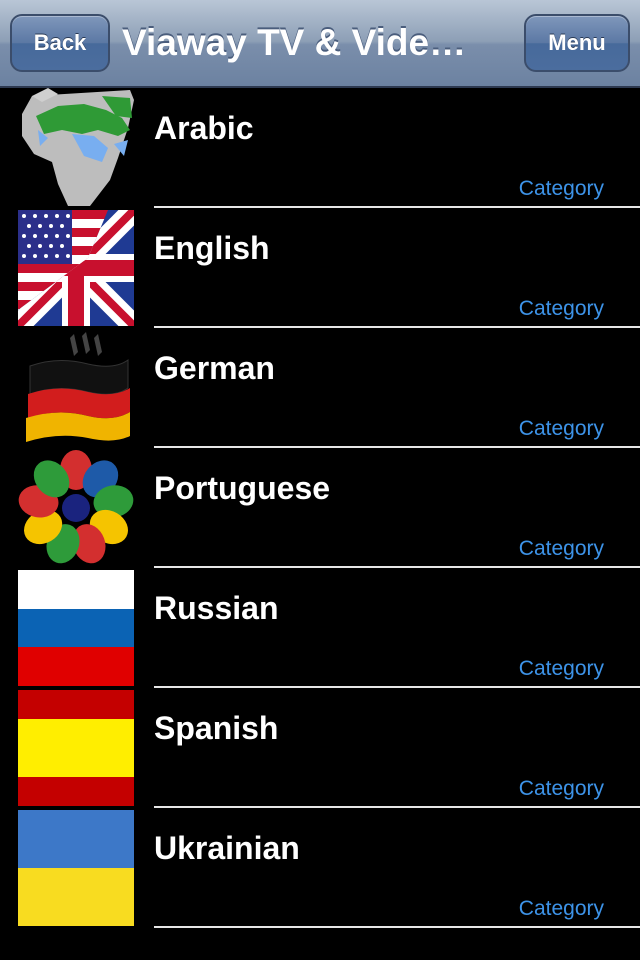 The height and width of the screenshot is (960, 640). Describe the element at coordinates (320, 268) in the screenshot. I see `list-item-english: English Category` at that location.